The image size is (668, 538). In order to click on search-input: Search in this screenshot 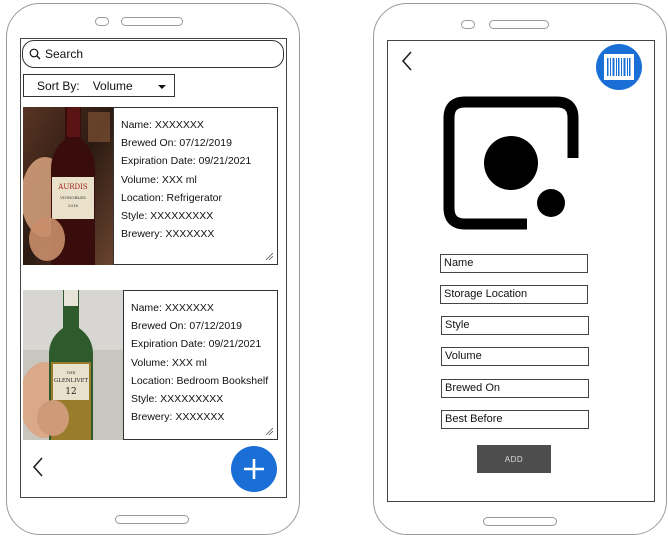, I will do `click(153, 54)`.